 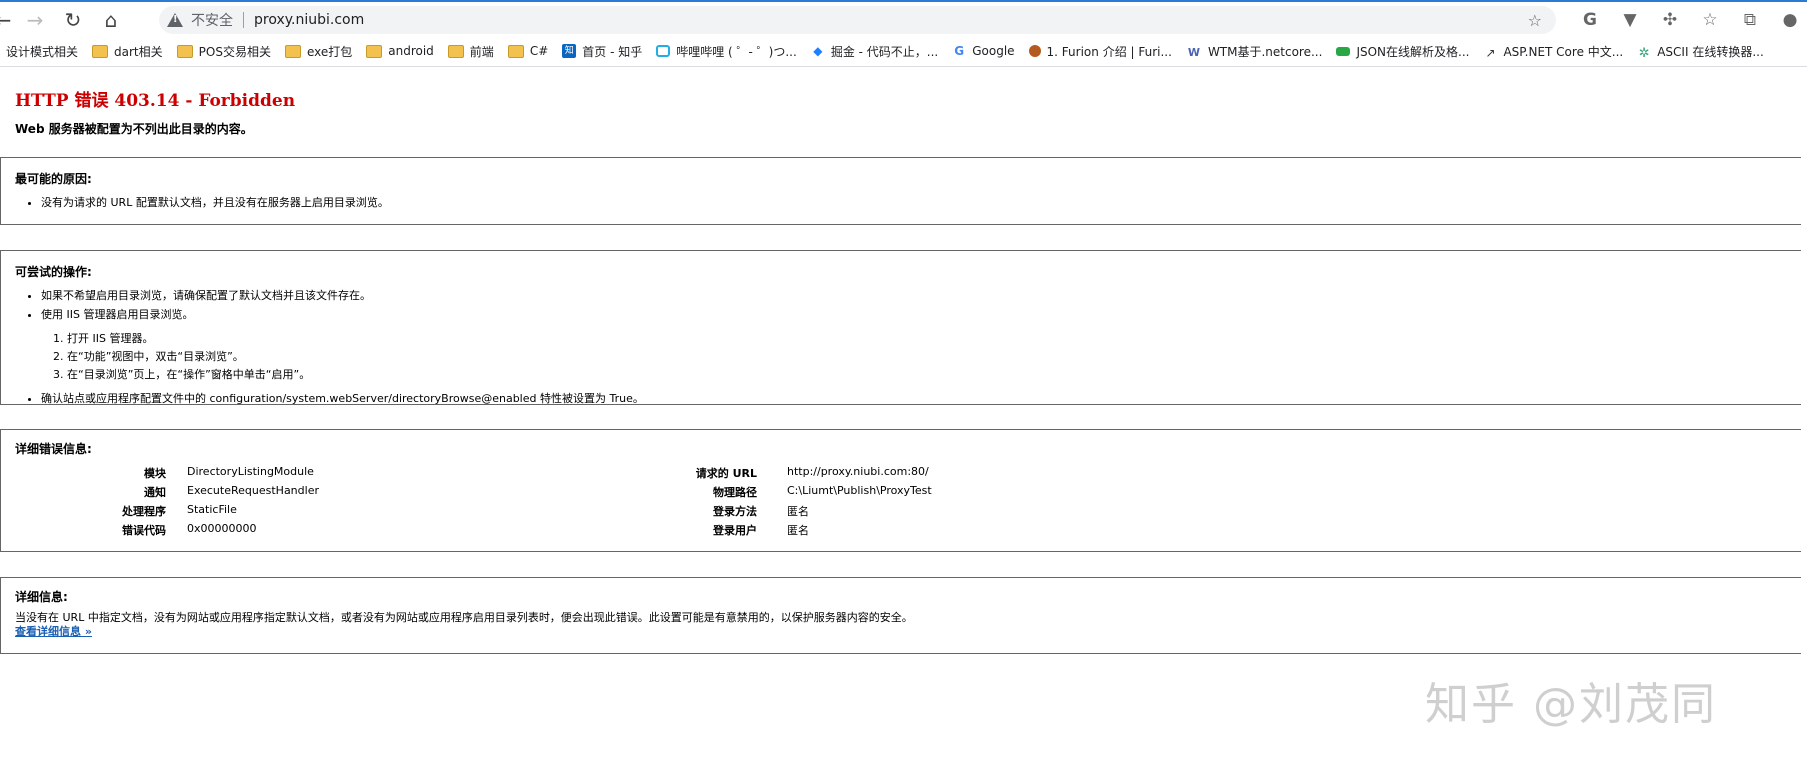 I want to click on detail-value: DirectoryListingModule, so click(x=250, y=471).